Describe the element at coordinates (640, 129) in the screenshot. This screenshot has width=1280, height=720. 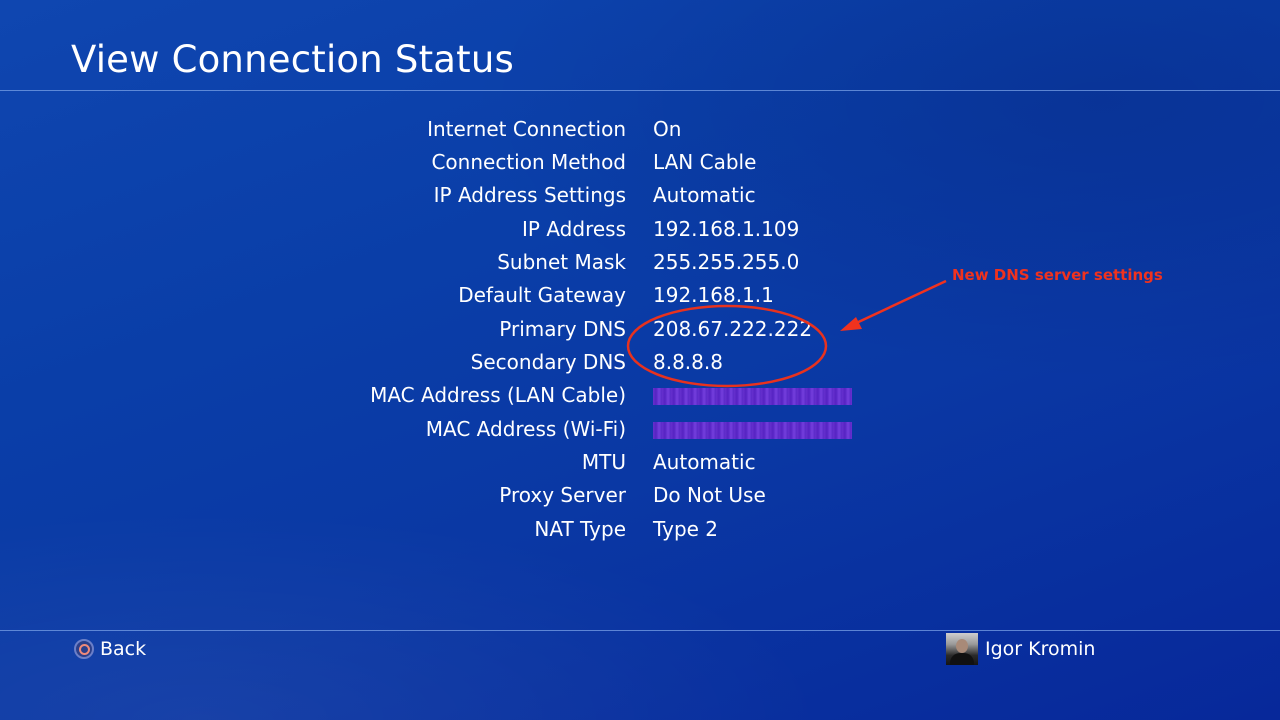
I see `status-row-internet-connection: Internet Connection On` at that location.